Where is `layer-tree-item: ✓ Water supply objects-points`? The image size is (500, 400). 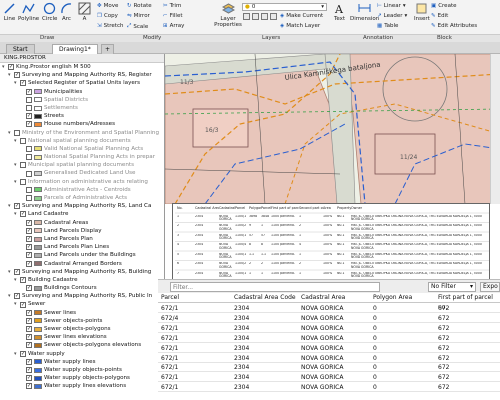
layer-tree-item: ✓ Water supply objects-points is located at coordinates (82, 370).